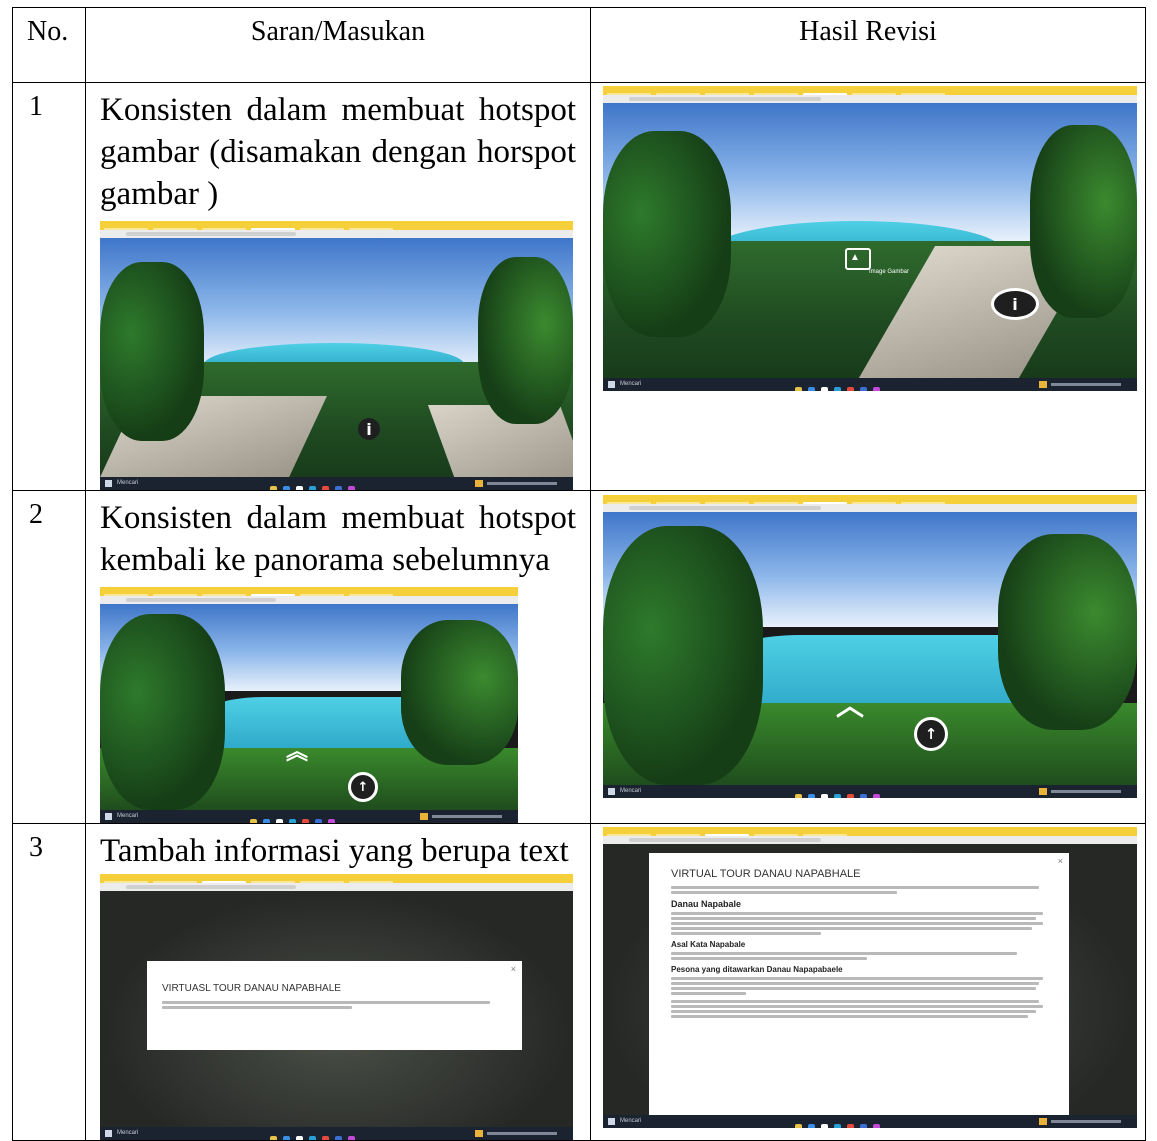 This screenshot has height=1141, width=1157. What do you see at coordinates (49, 45) in the screenshot?
I see `header-no: No.` at bounding box center [49, 45].